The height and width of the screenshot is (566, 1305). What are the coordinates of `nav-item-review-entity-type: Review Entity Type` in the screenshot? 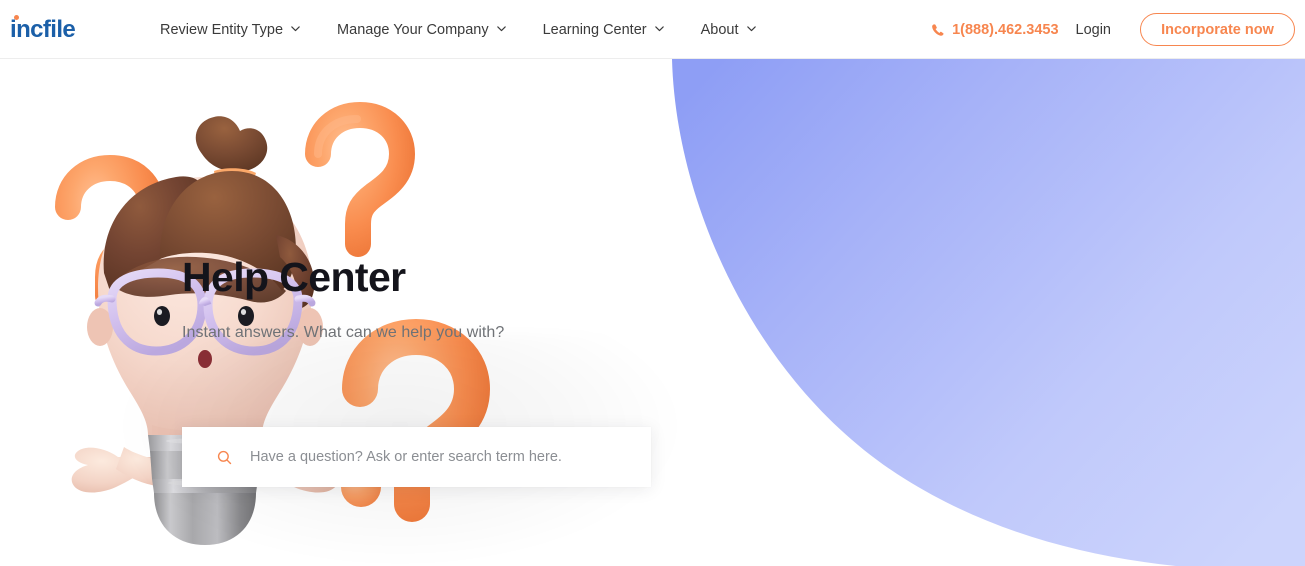 It's located at (230, 29).